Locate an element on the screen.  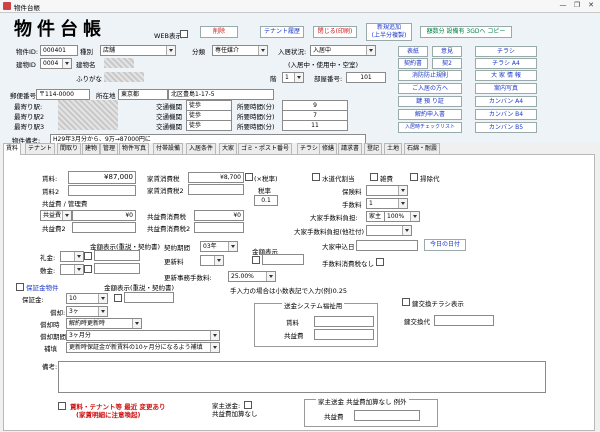
copy-equipment-button: 額数分 設備有 3GDへ コピー is located at coordinates (466, 32).